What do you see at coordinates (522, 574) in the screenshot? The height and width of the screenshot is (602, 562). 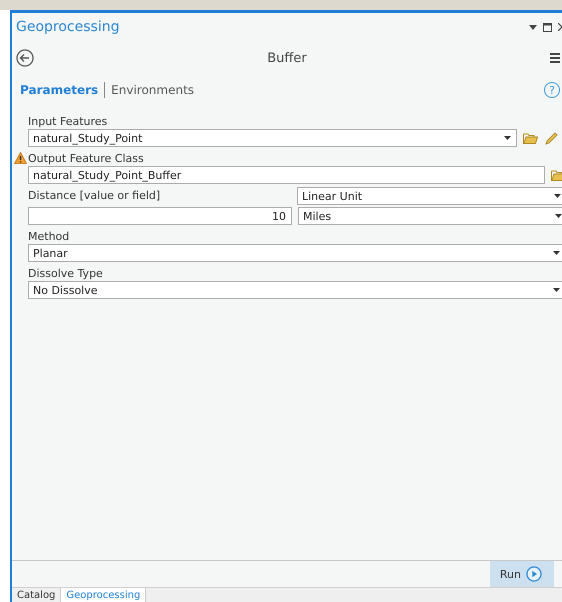 I see `run-button: Run` at bounding box center [522, 574].